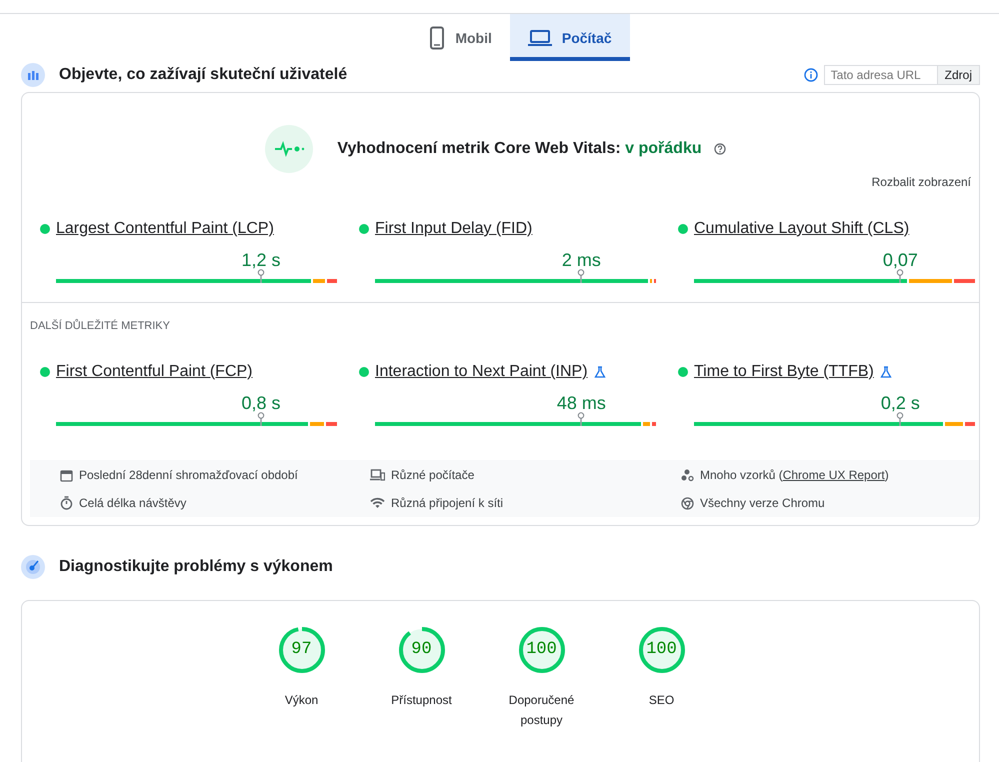 The height and width of the screenshot is (762, 999). What do you see at coordinates (260, 403) in the screenshot?
I see `metric-value: 0,8 s` at bounding box center [260, 403].